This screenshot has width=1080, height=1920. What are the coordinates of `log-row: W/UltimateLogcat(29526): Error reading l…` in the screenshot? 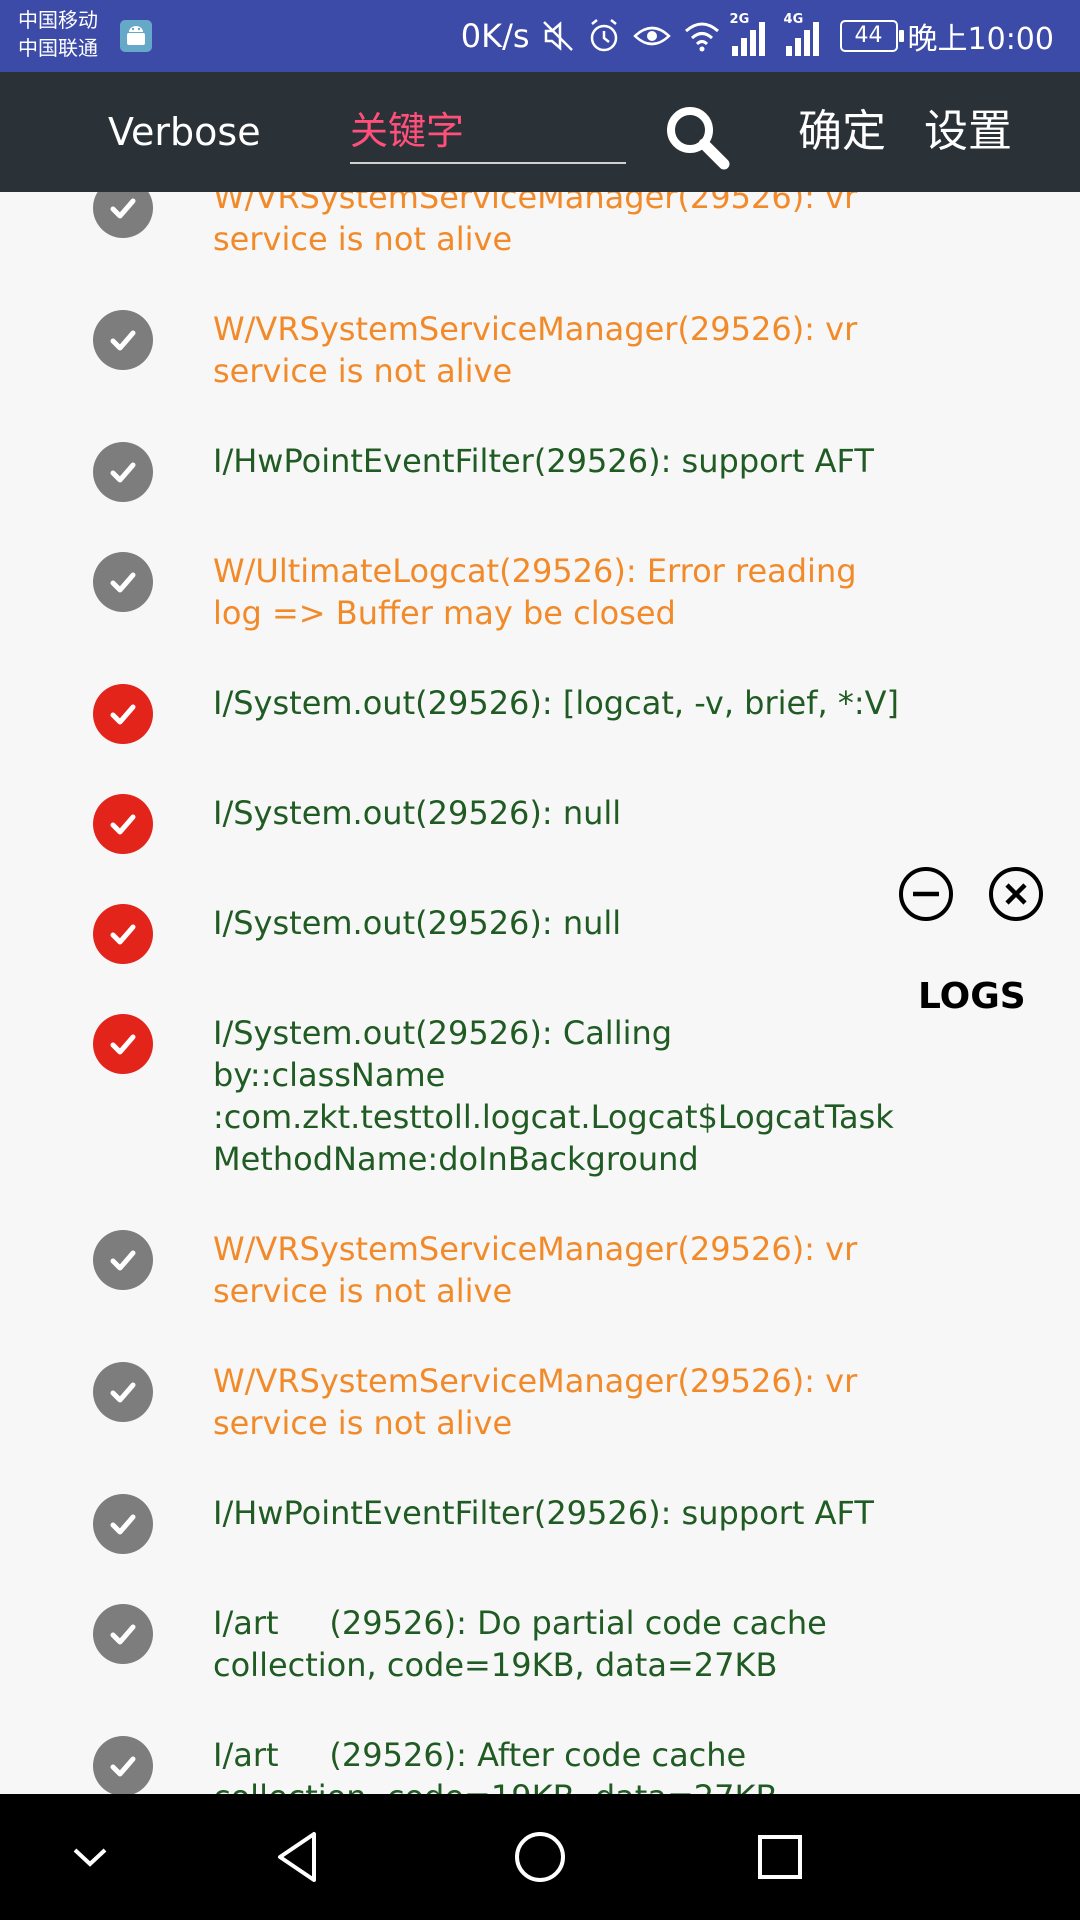 It's located at (540, 608).